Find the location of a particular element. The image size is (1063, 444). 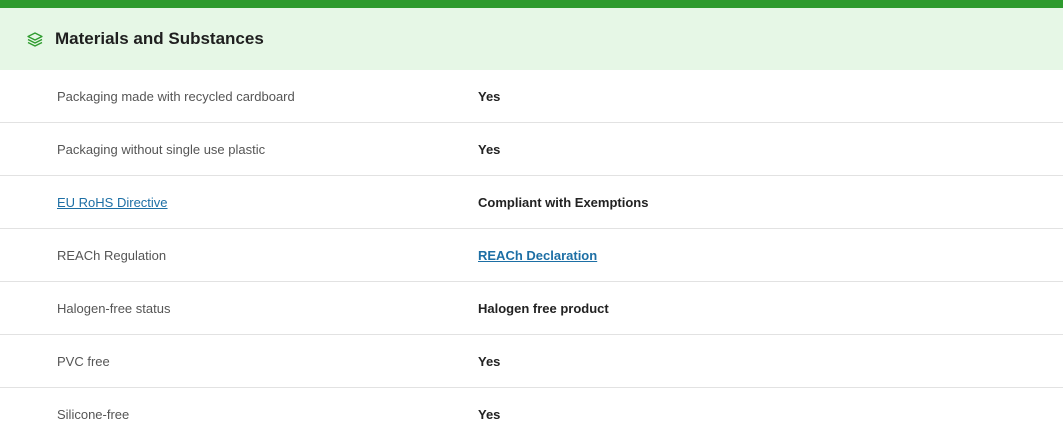

row-value-cell: REACh Declaration is located at coordinates (770, 255).